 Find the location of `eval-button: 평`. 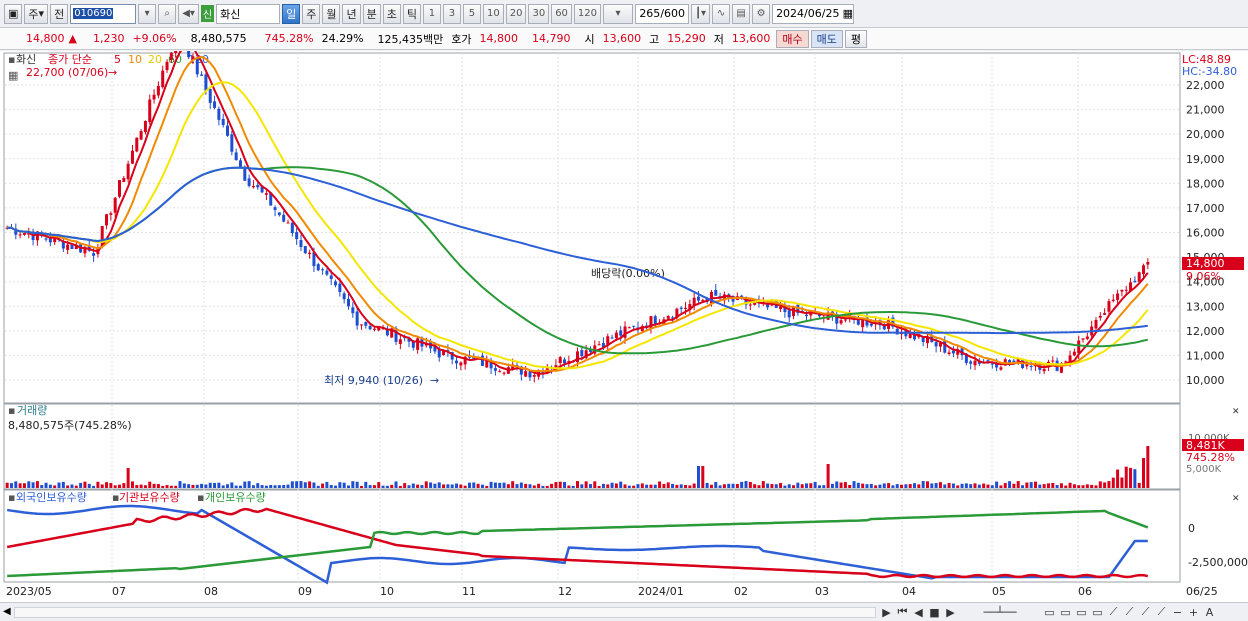

eval-button: 평 is located at coordinates (856, 38).